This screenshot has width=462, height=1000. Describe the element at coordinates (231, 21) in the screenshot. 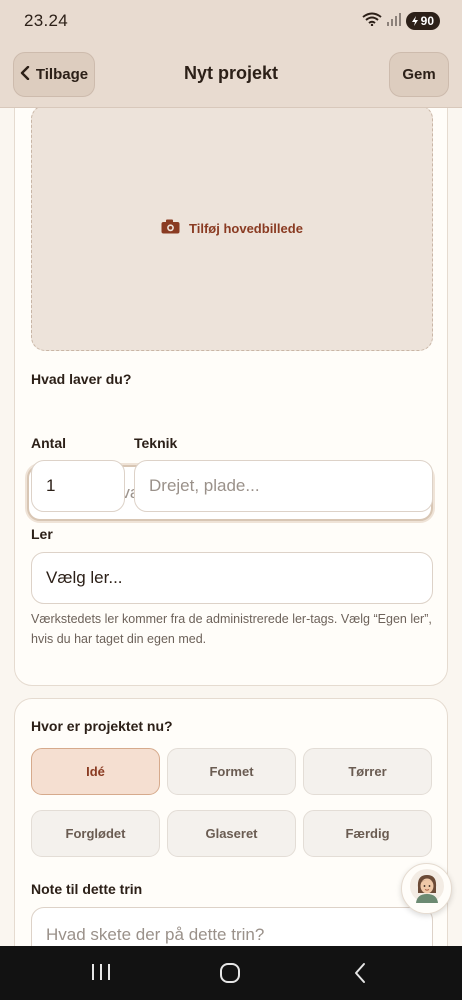

I see `status-bar: 23.24 90` at that location.